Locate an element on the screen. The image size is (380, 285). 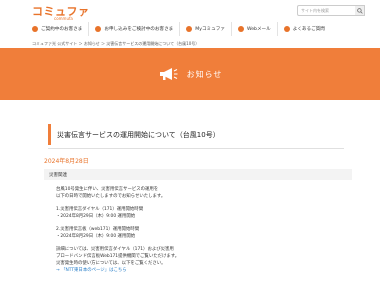
user-icon is located at coordinates (35, 29).